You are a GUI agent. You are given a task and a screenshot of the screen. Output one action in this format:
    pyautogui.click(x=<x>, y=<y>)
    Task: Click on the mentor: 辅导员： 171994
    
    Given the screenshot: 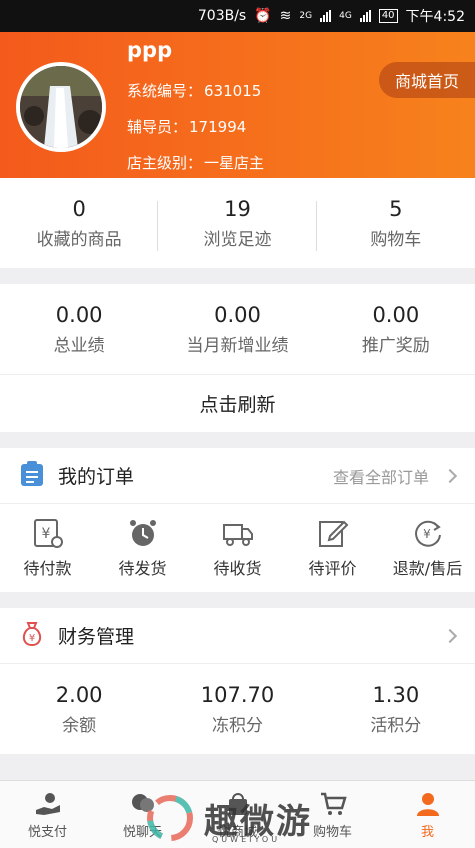 What is the action you would take?
    pyautogui.click(x=186, y=126)
    